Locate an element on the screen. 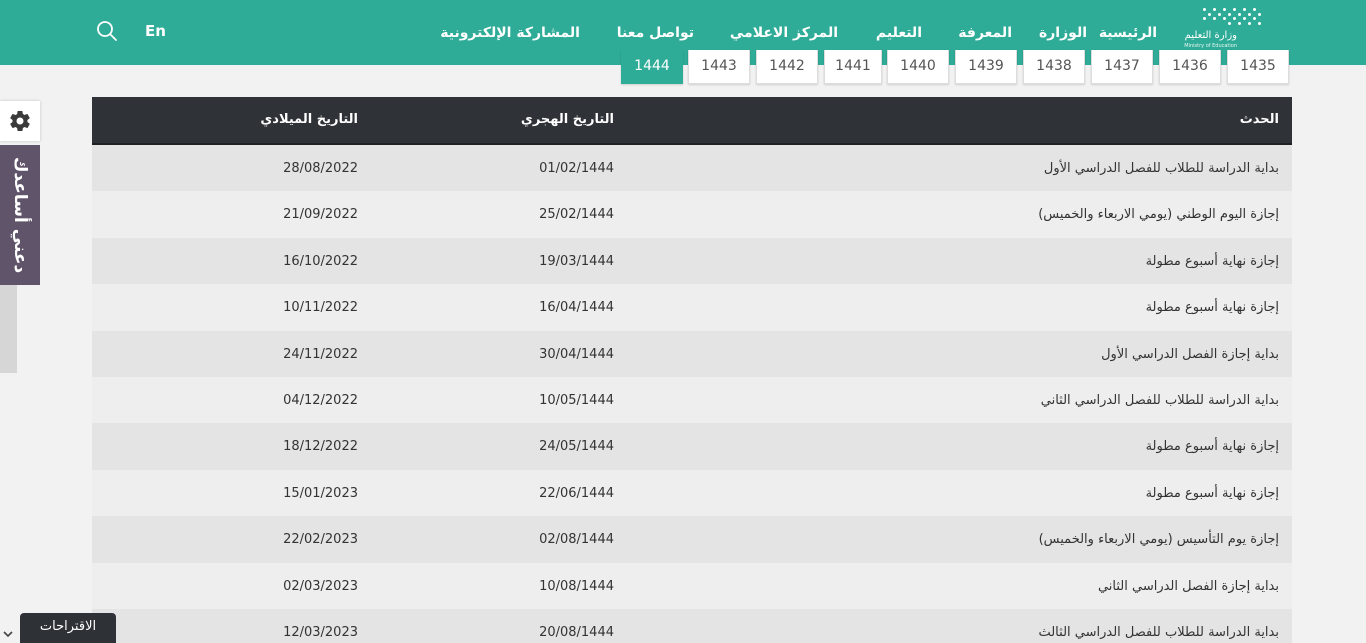 This screenshot has width=1366, height=643. hijri-date-cell: 01/02/1444 is located at coordinates (576, 168).